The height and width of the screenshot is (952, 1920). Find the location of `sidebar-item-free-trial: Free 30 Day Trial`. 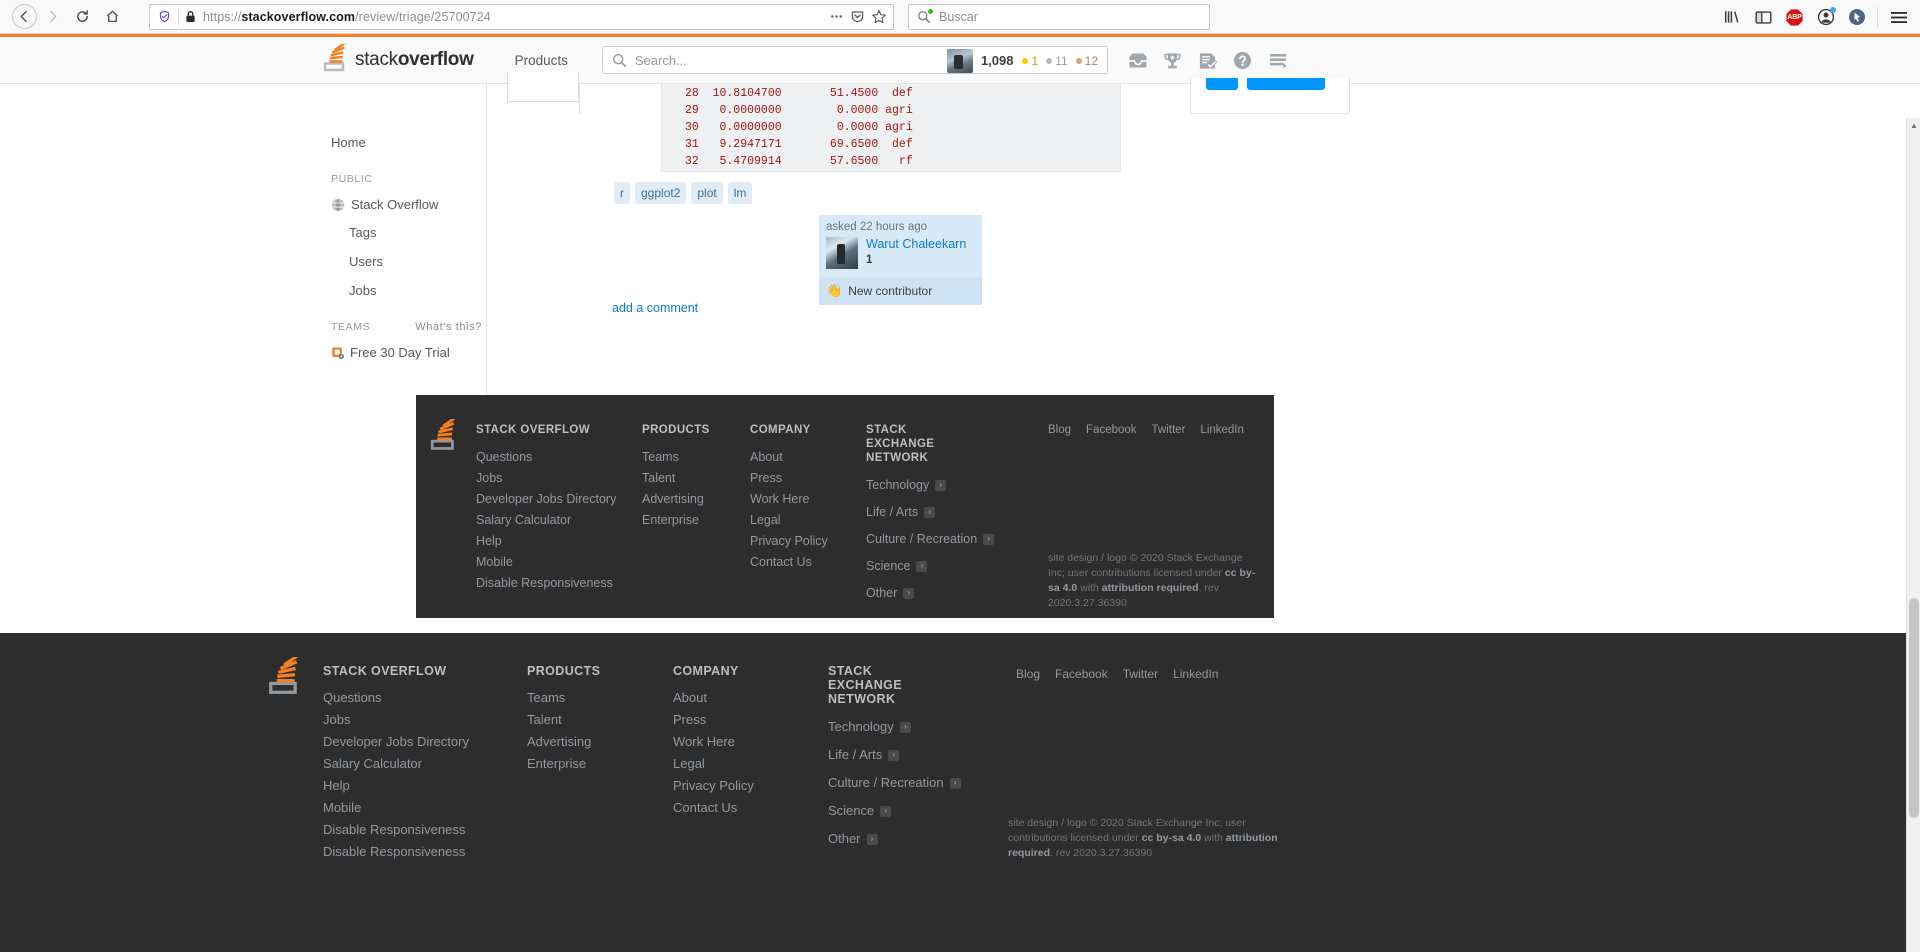

sidebar-item-free-trial: Free 30 Day Trial is located at coordinates (404, 352).